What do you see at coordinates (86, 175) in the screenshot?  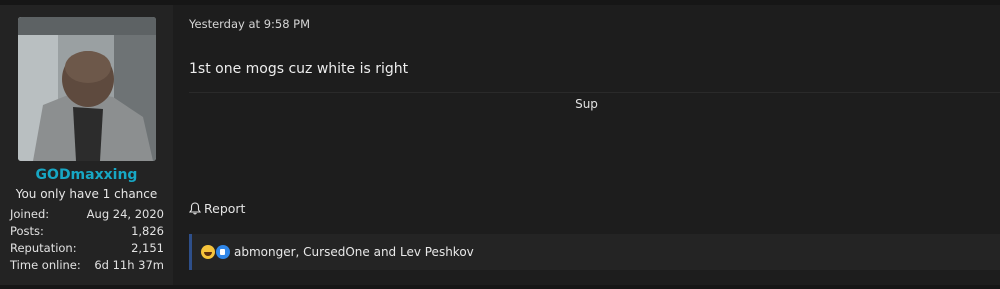 I see `username: GODmaxxing` at bounding box center [86, 175].